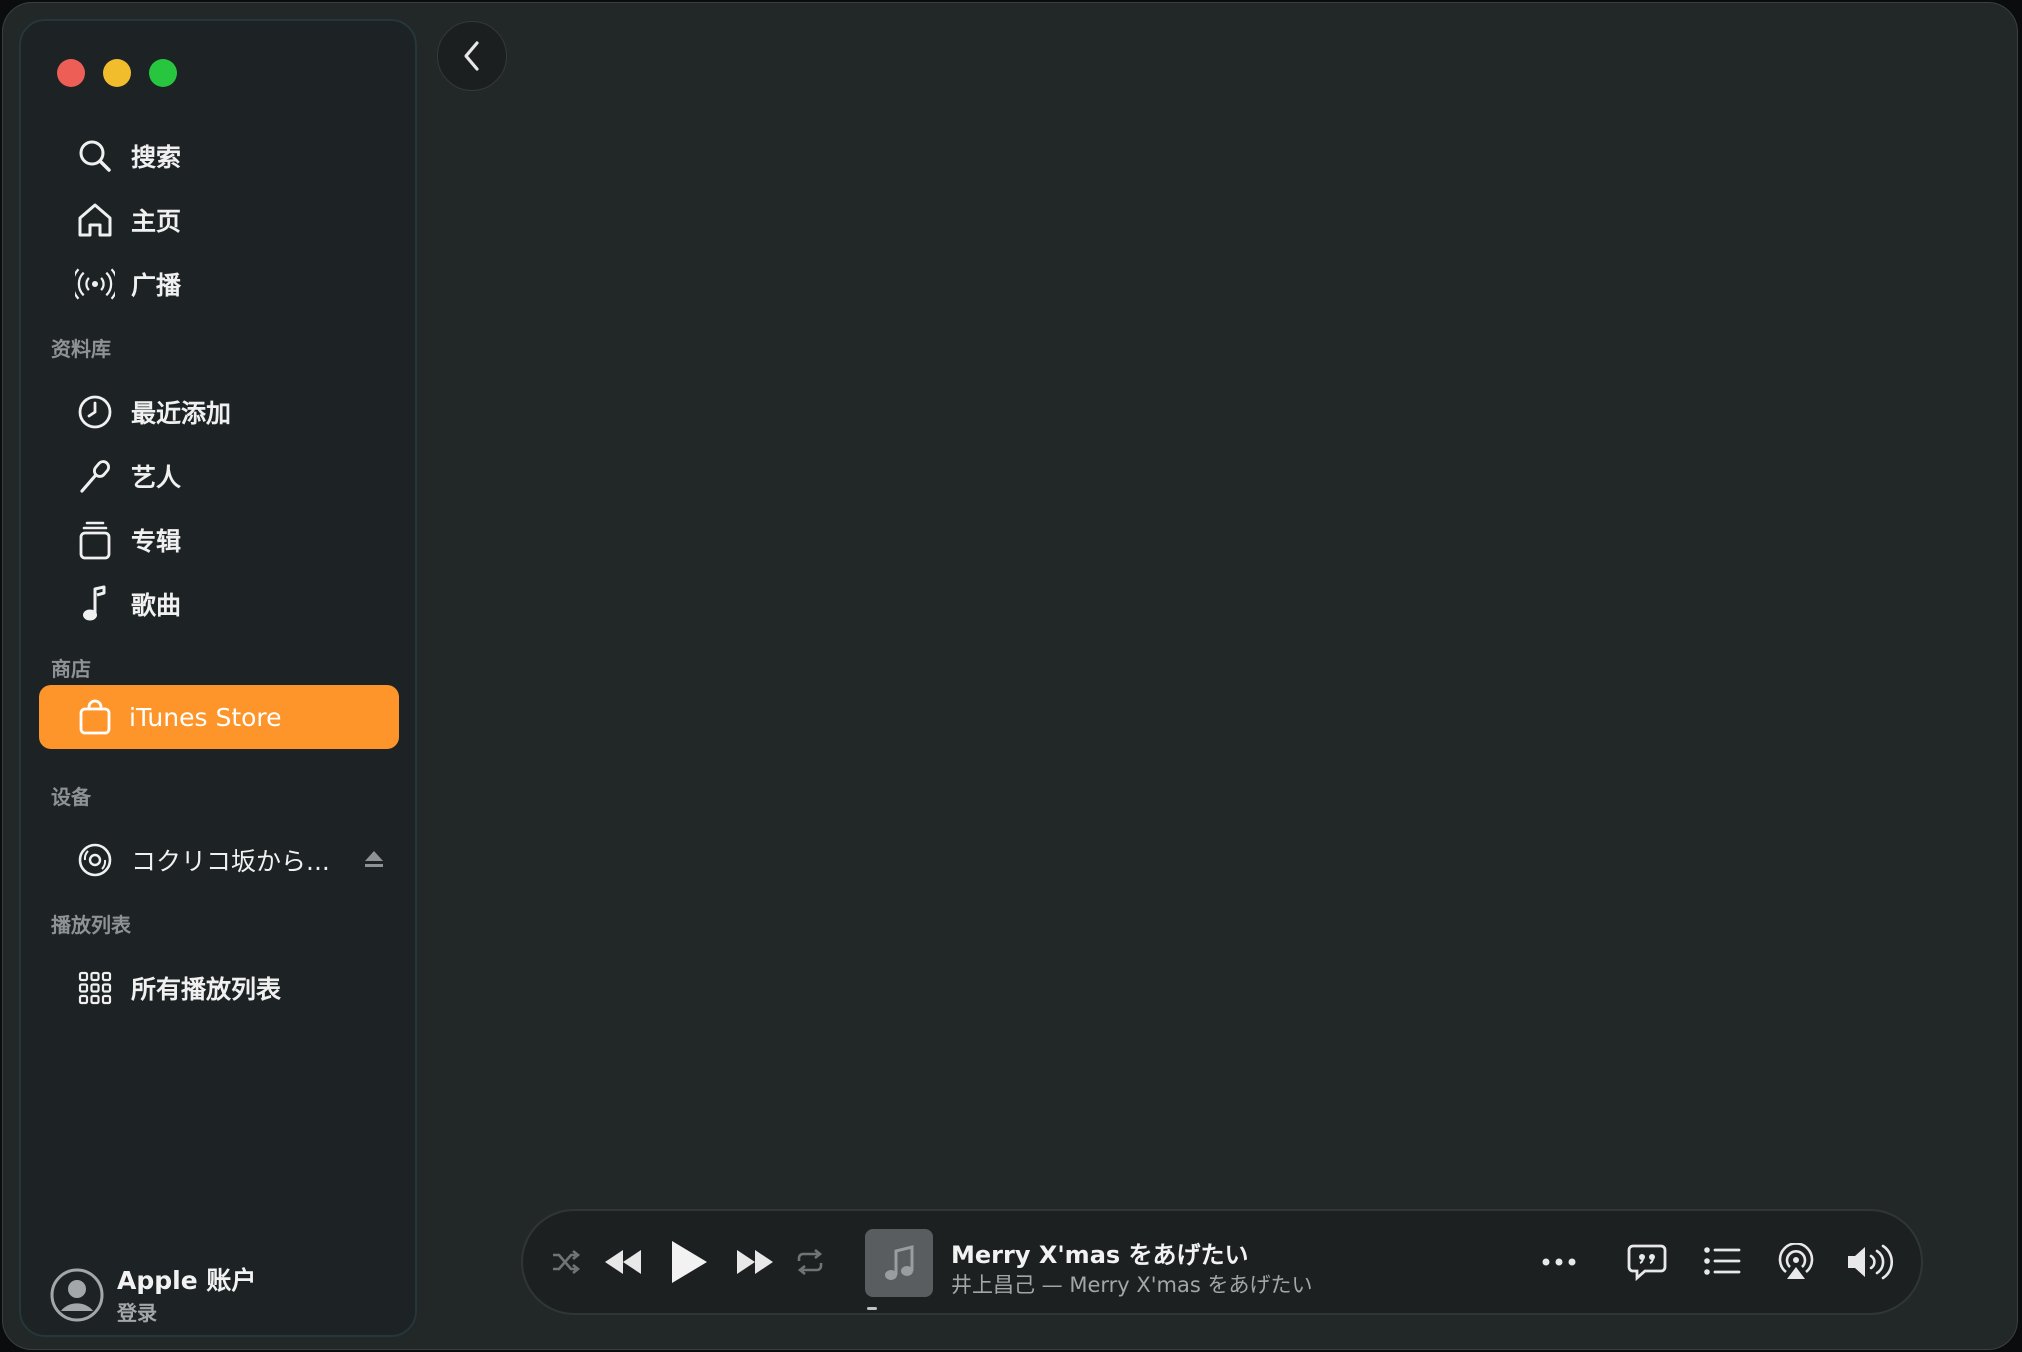 The height and width of the screenshot is (1352, 2022). I want to click on now-playing-title: Merry X'mas をあげたい, so click(1100, 1255).